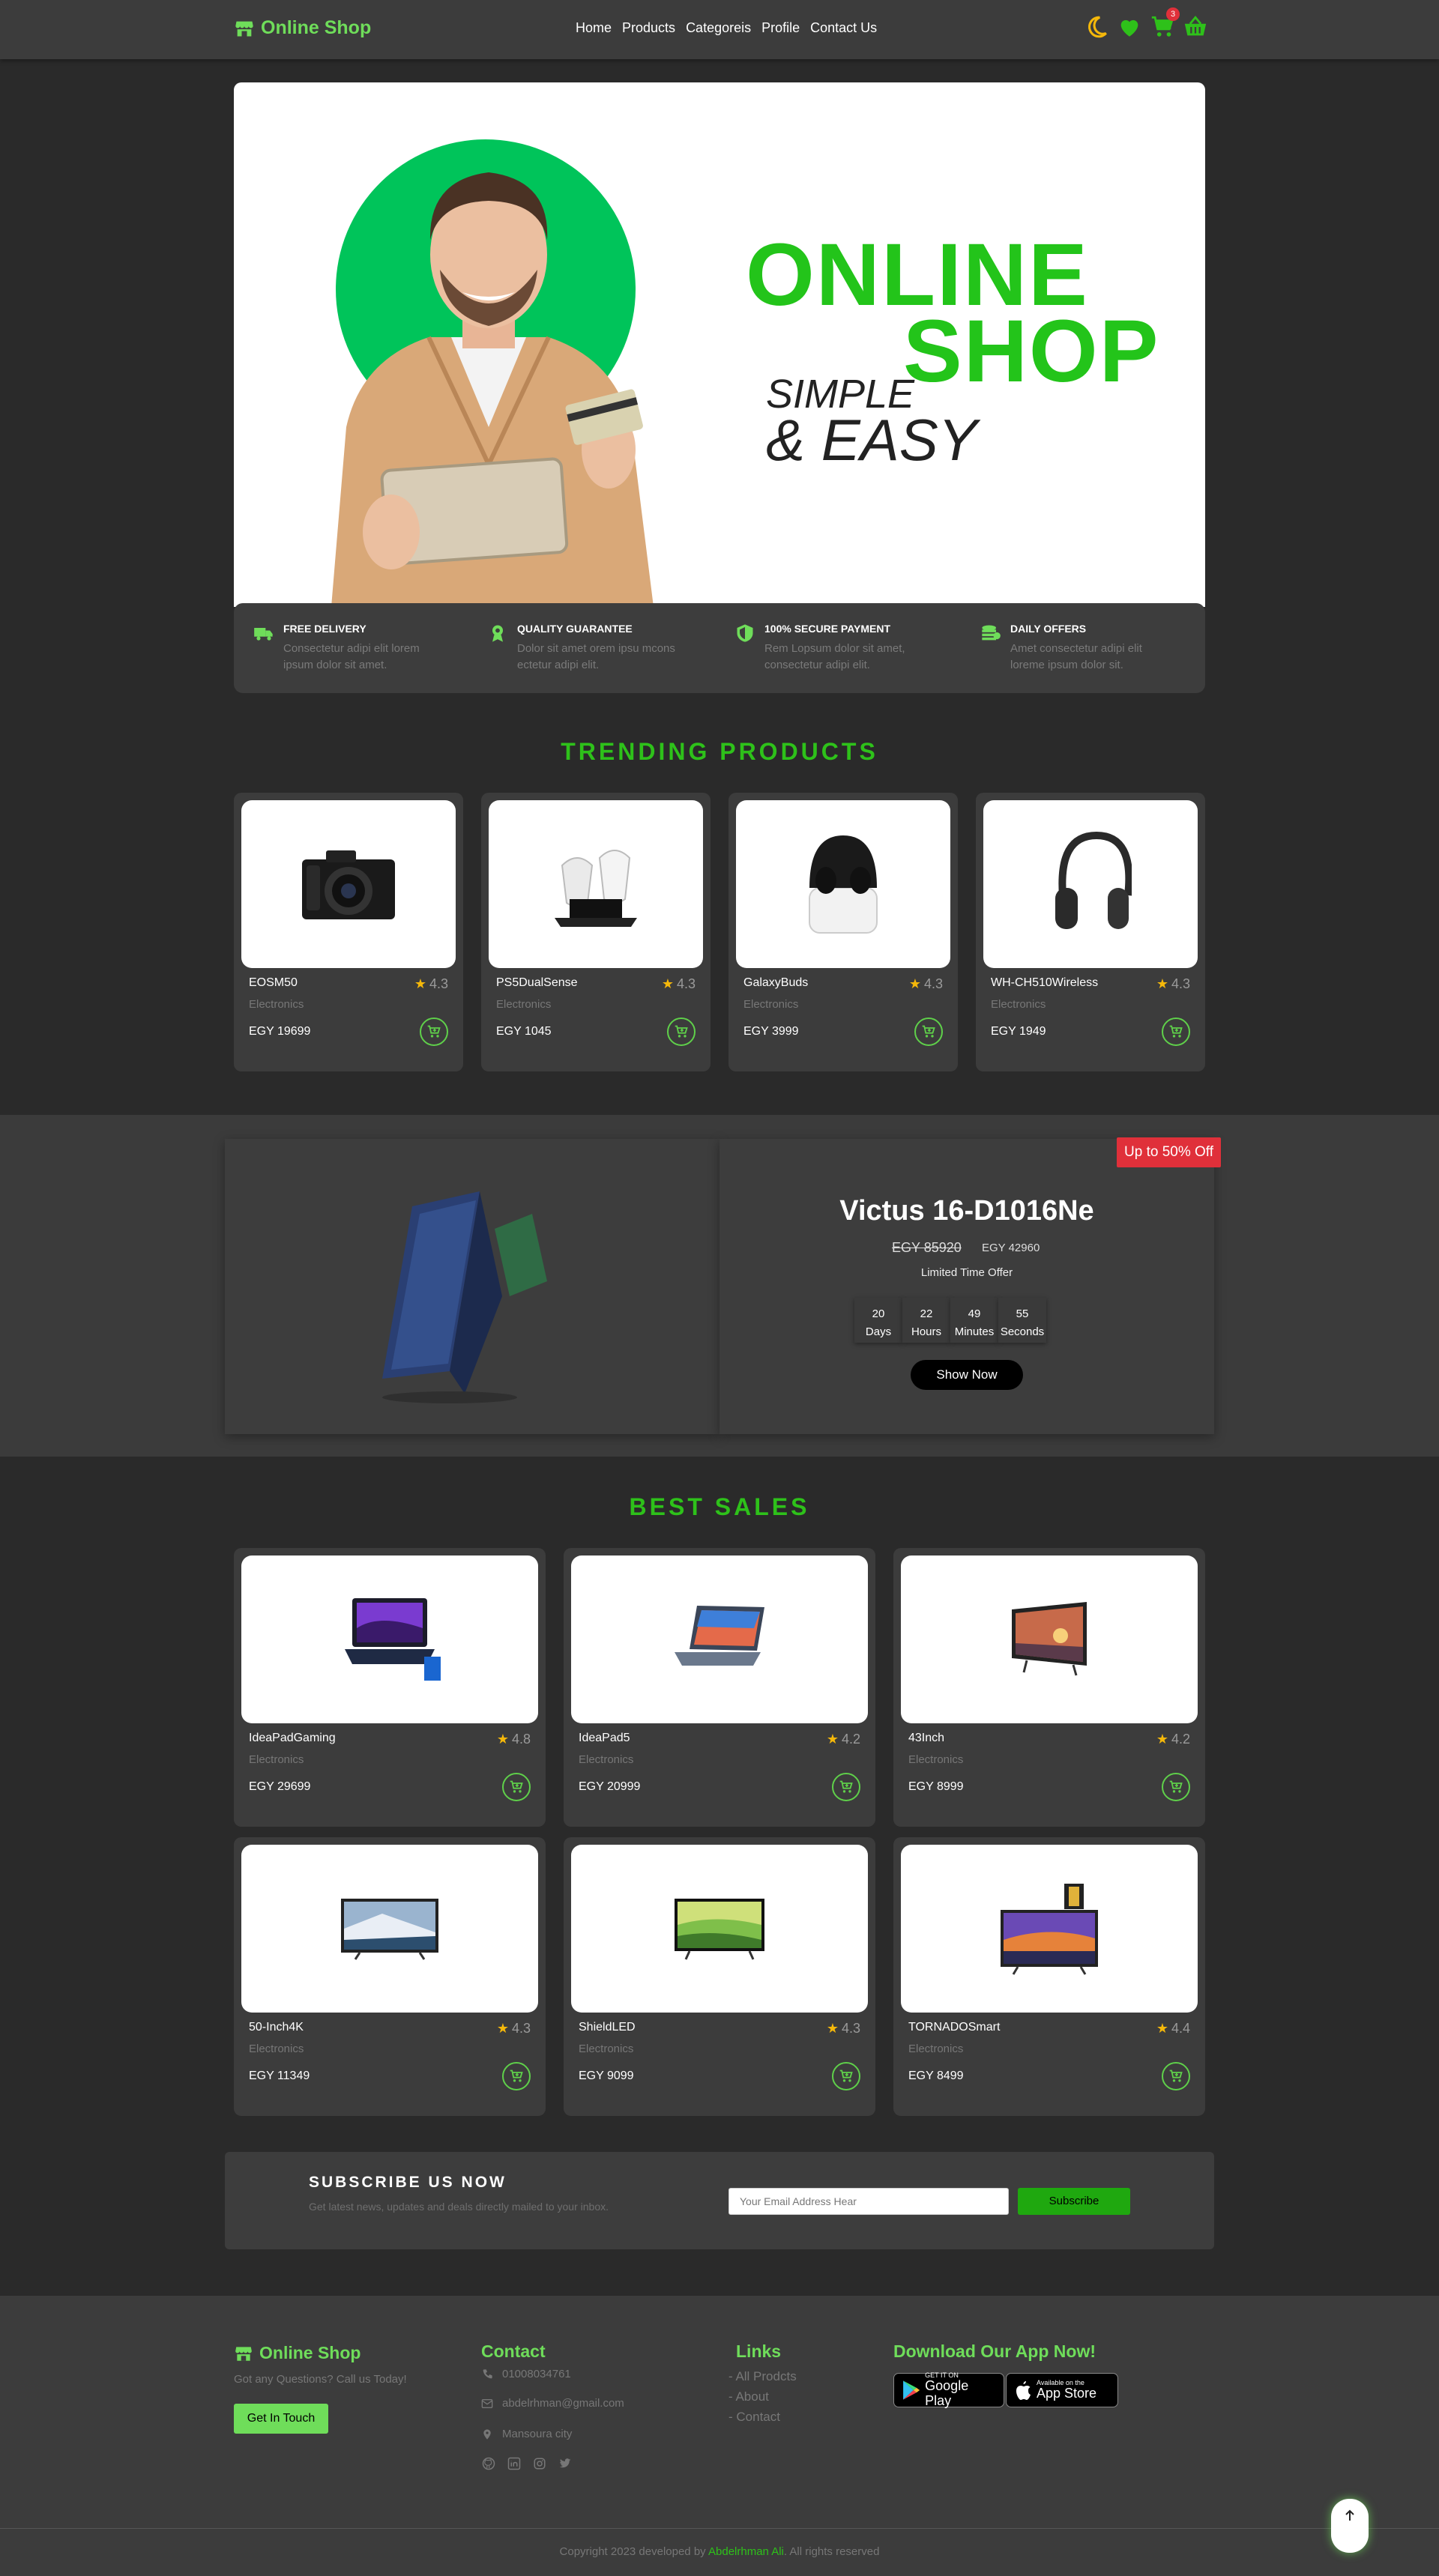 The width and height of the screenshot is (1439, 2576). What do you see at coordinates (1165, 23) in the screenshot?
I see `cart-icon: 3` at bounding box center [1165, 23].